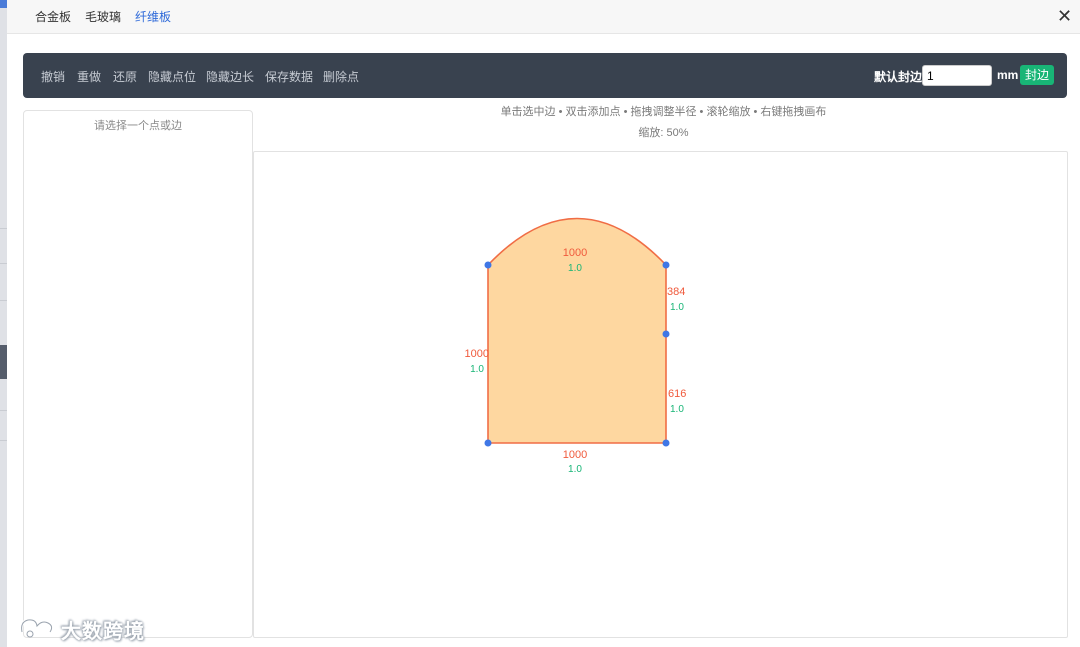 This screenshot has width=1080, height=647. I want to click on edge-edging-left: 1.0, so click(477, 369).